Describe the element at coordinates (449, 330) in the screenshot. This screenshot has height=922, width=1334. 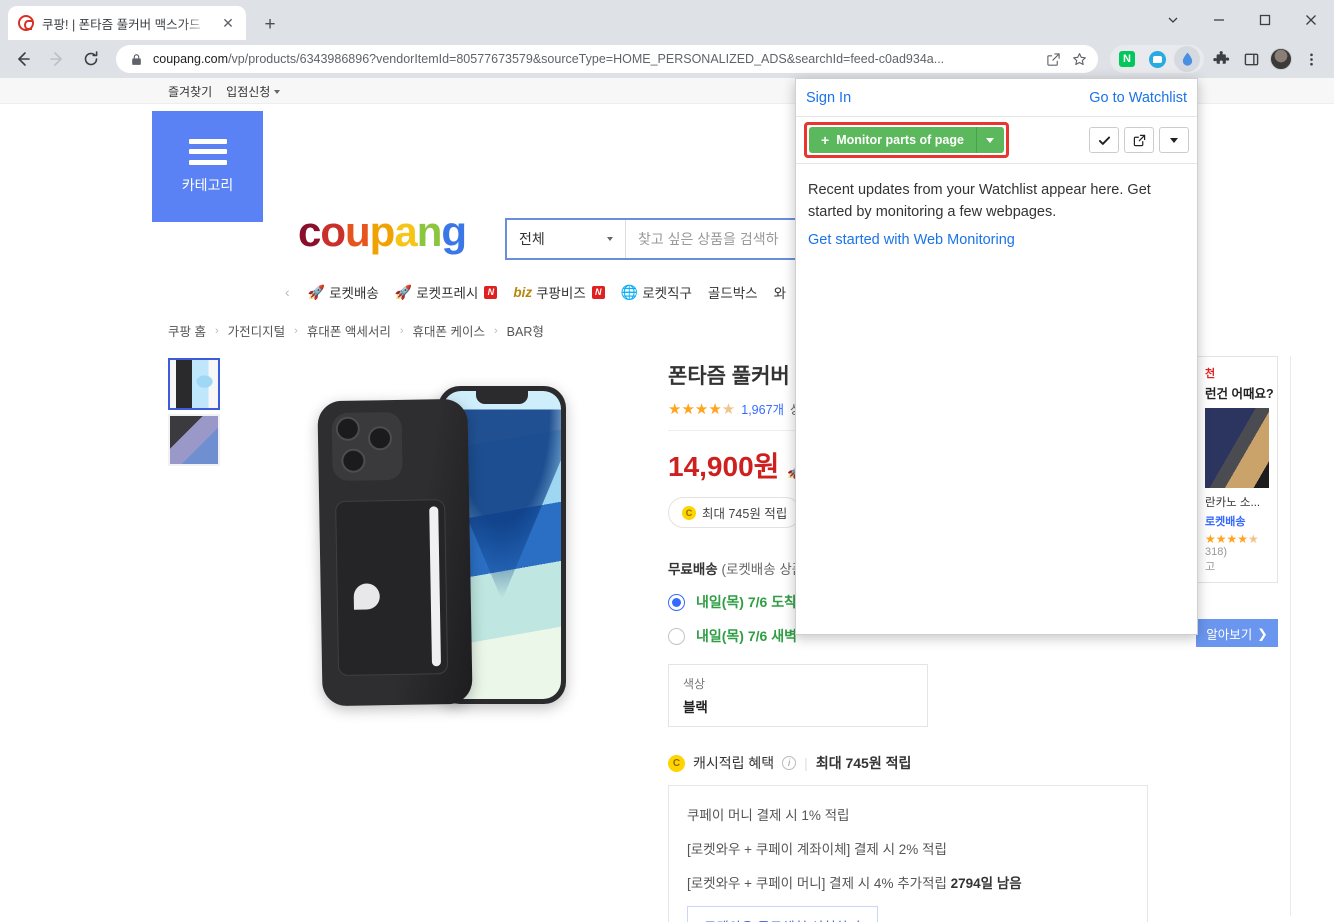
I see `breadcrumb-item-phone-cases: 휴대폰 케이스` at that location.